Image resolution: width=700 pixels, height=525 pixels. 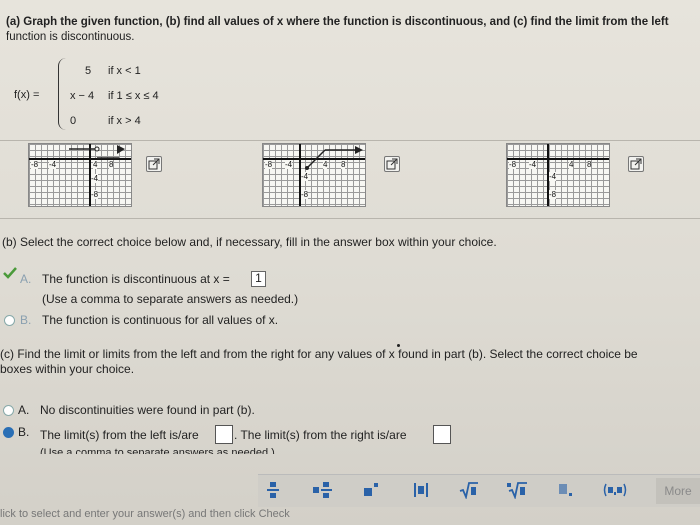 What do you see at coordinates (8, 410) in the screenshot?
I see `part-c-choice-a-radio` at bounding box center [8, 410].